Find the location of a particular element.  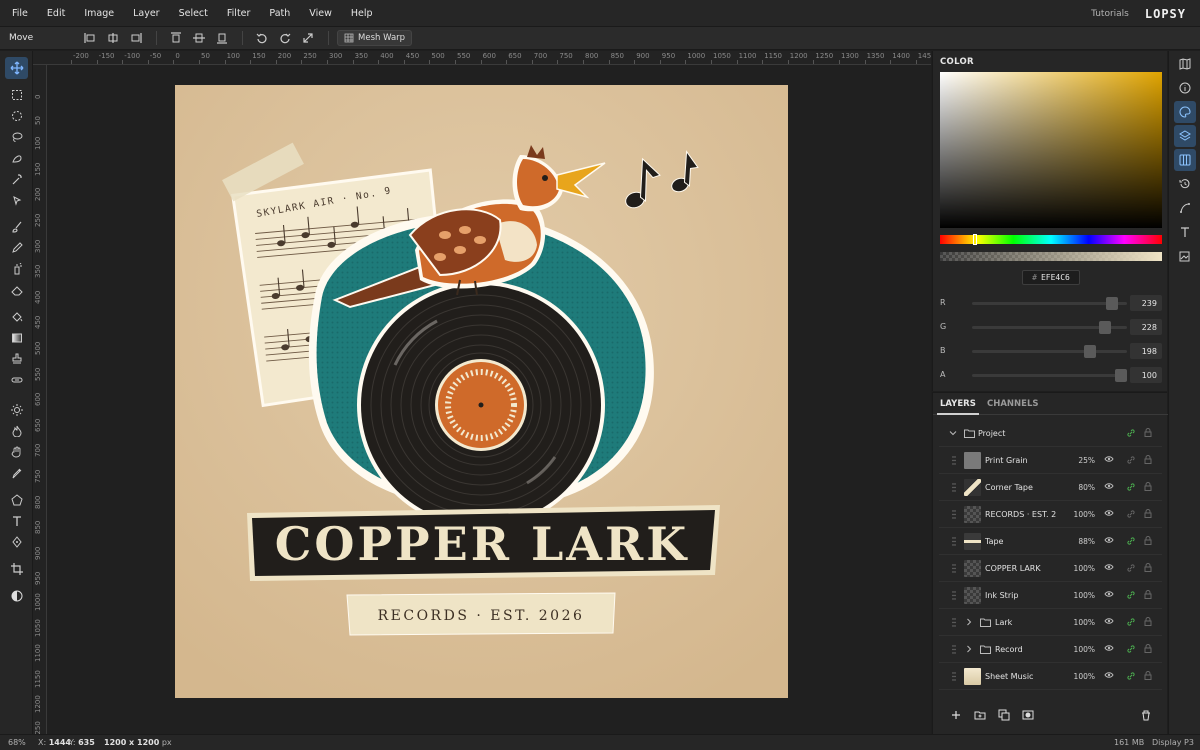

dodge-tool is located at coordinates (16, 410).